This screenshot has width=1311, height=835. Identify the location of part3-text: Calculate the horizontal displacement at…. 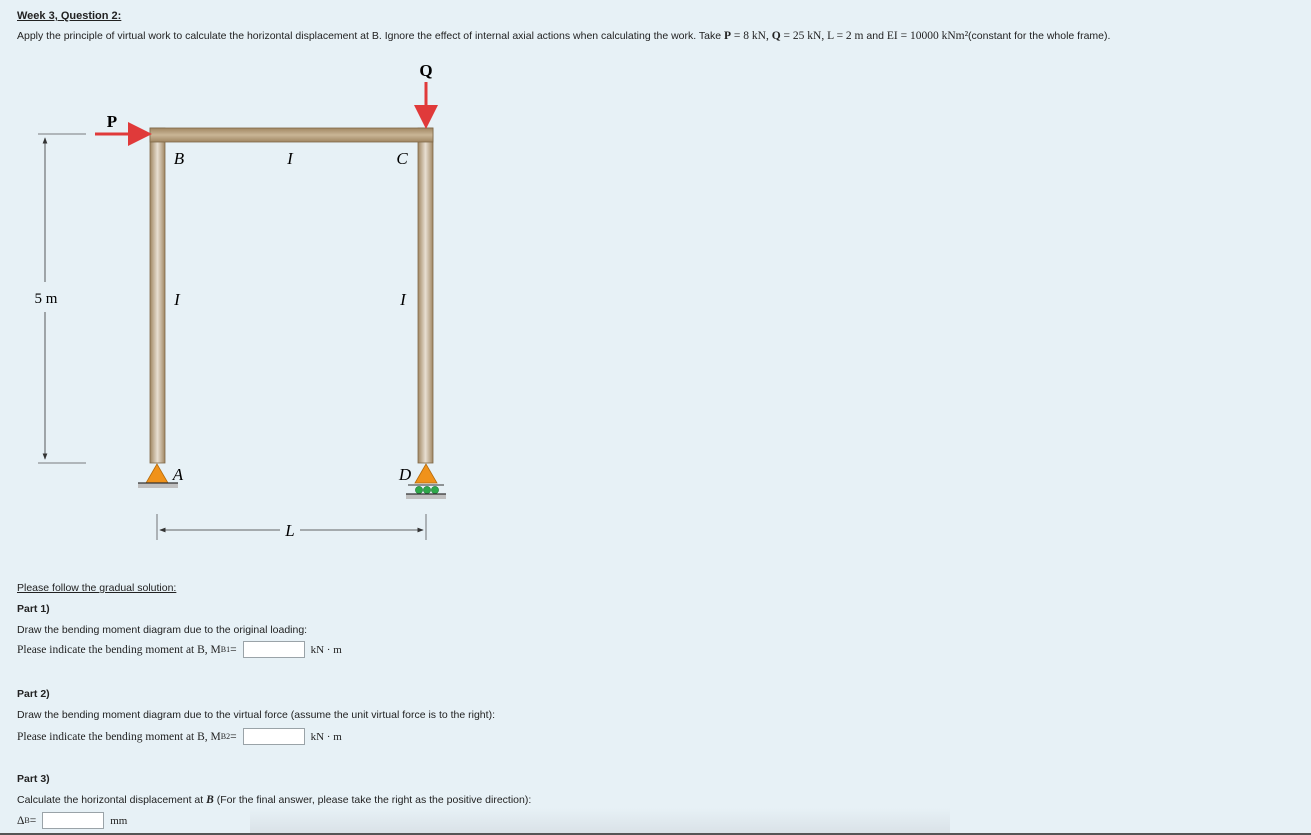
(274, 800).